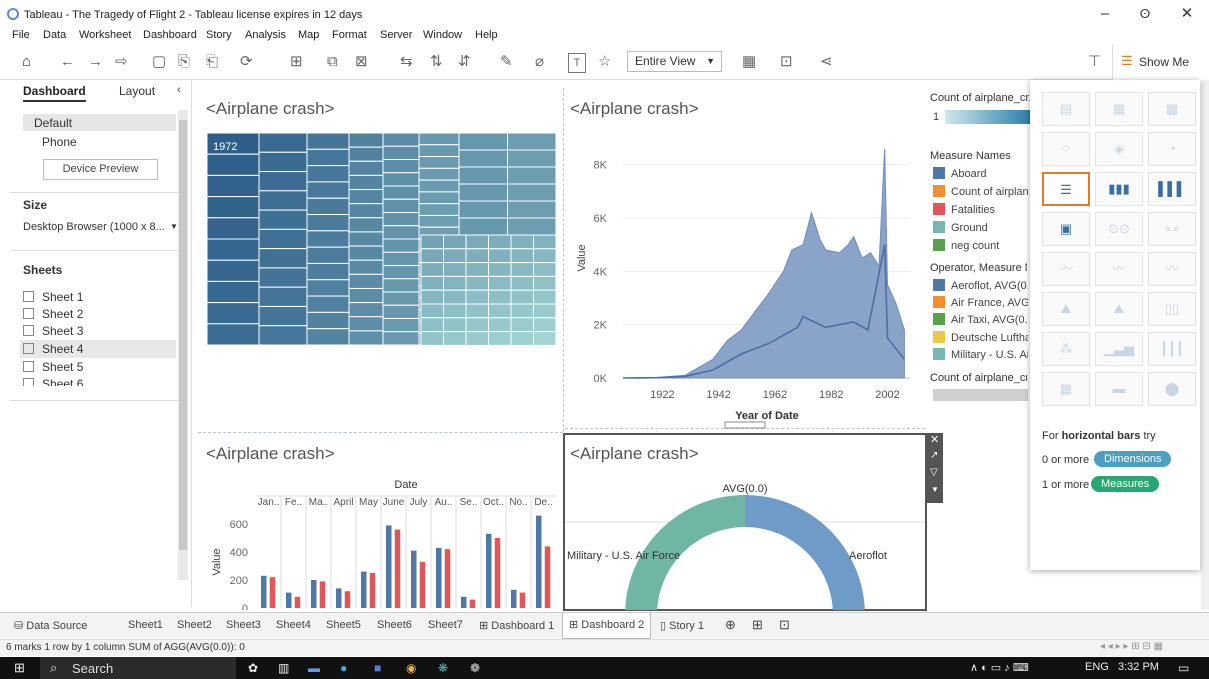 This screenshot has height=679, width=1209. I want to click on device-preview-button: Device Preview, so click(100, 169).